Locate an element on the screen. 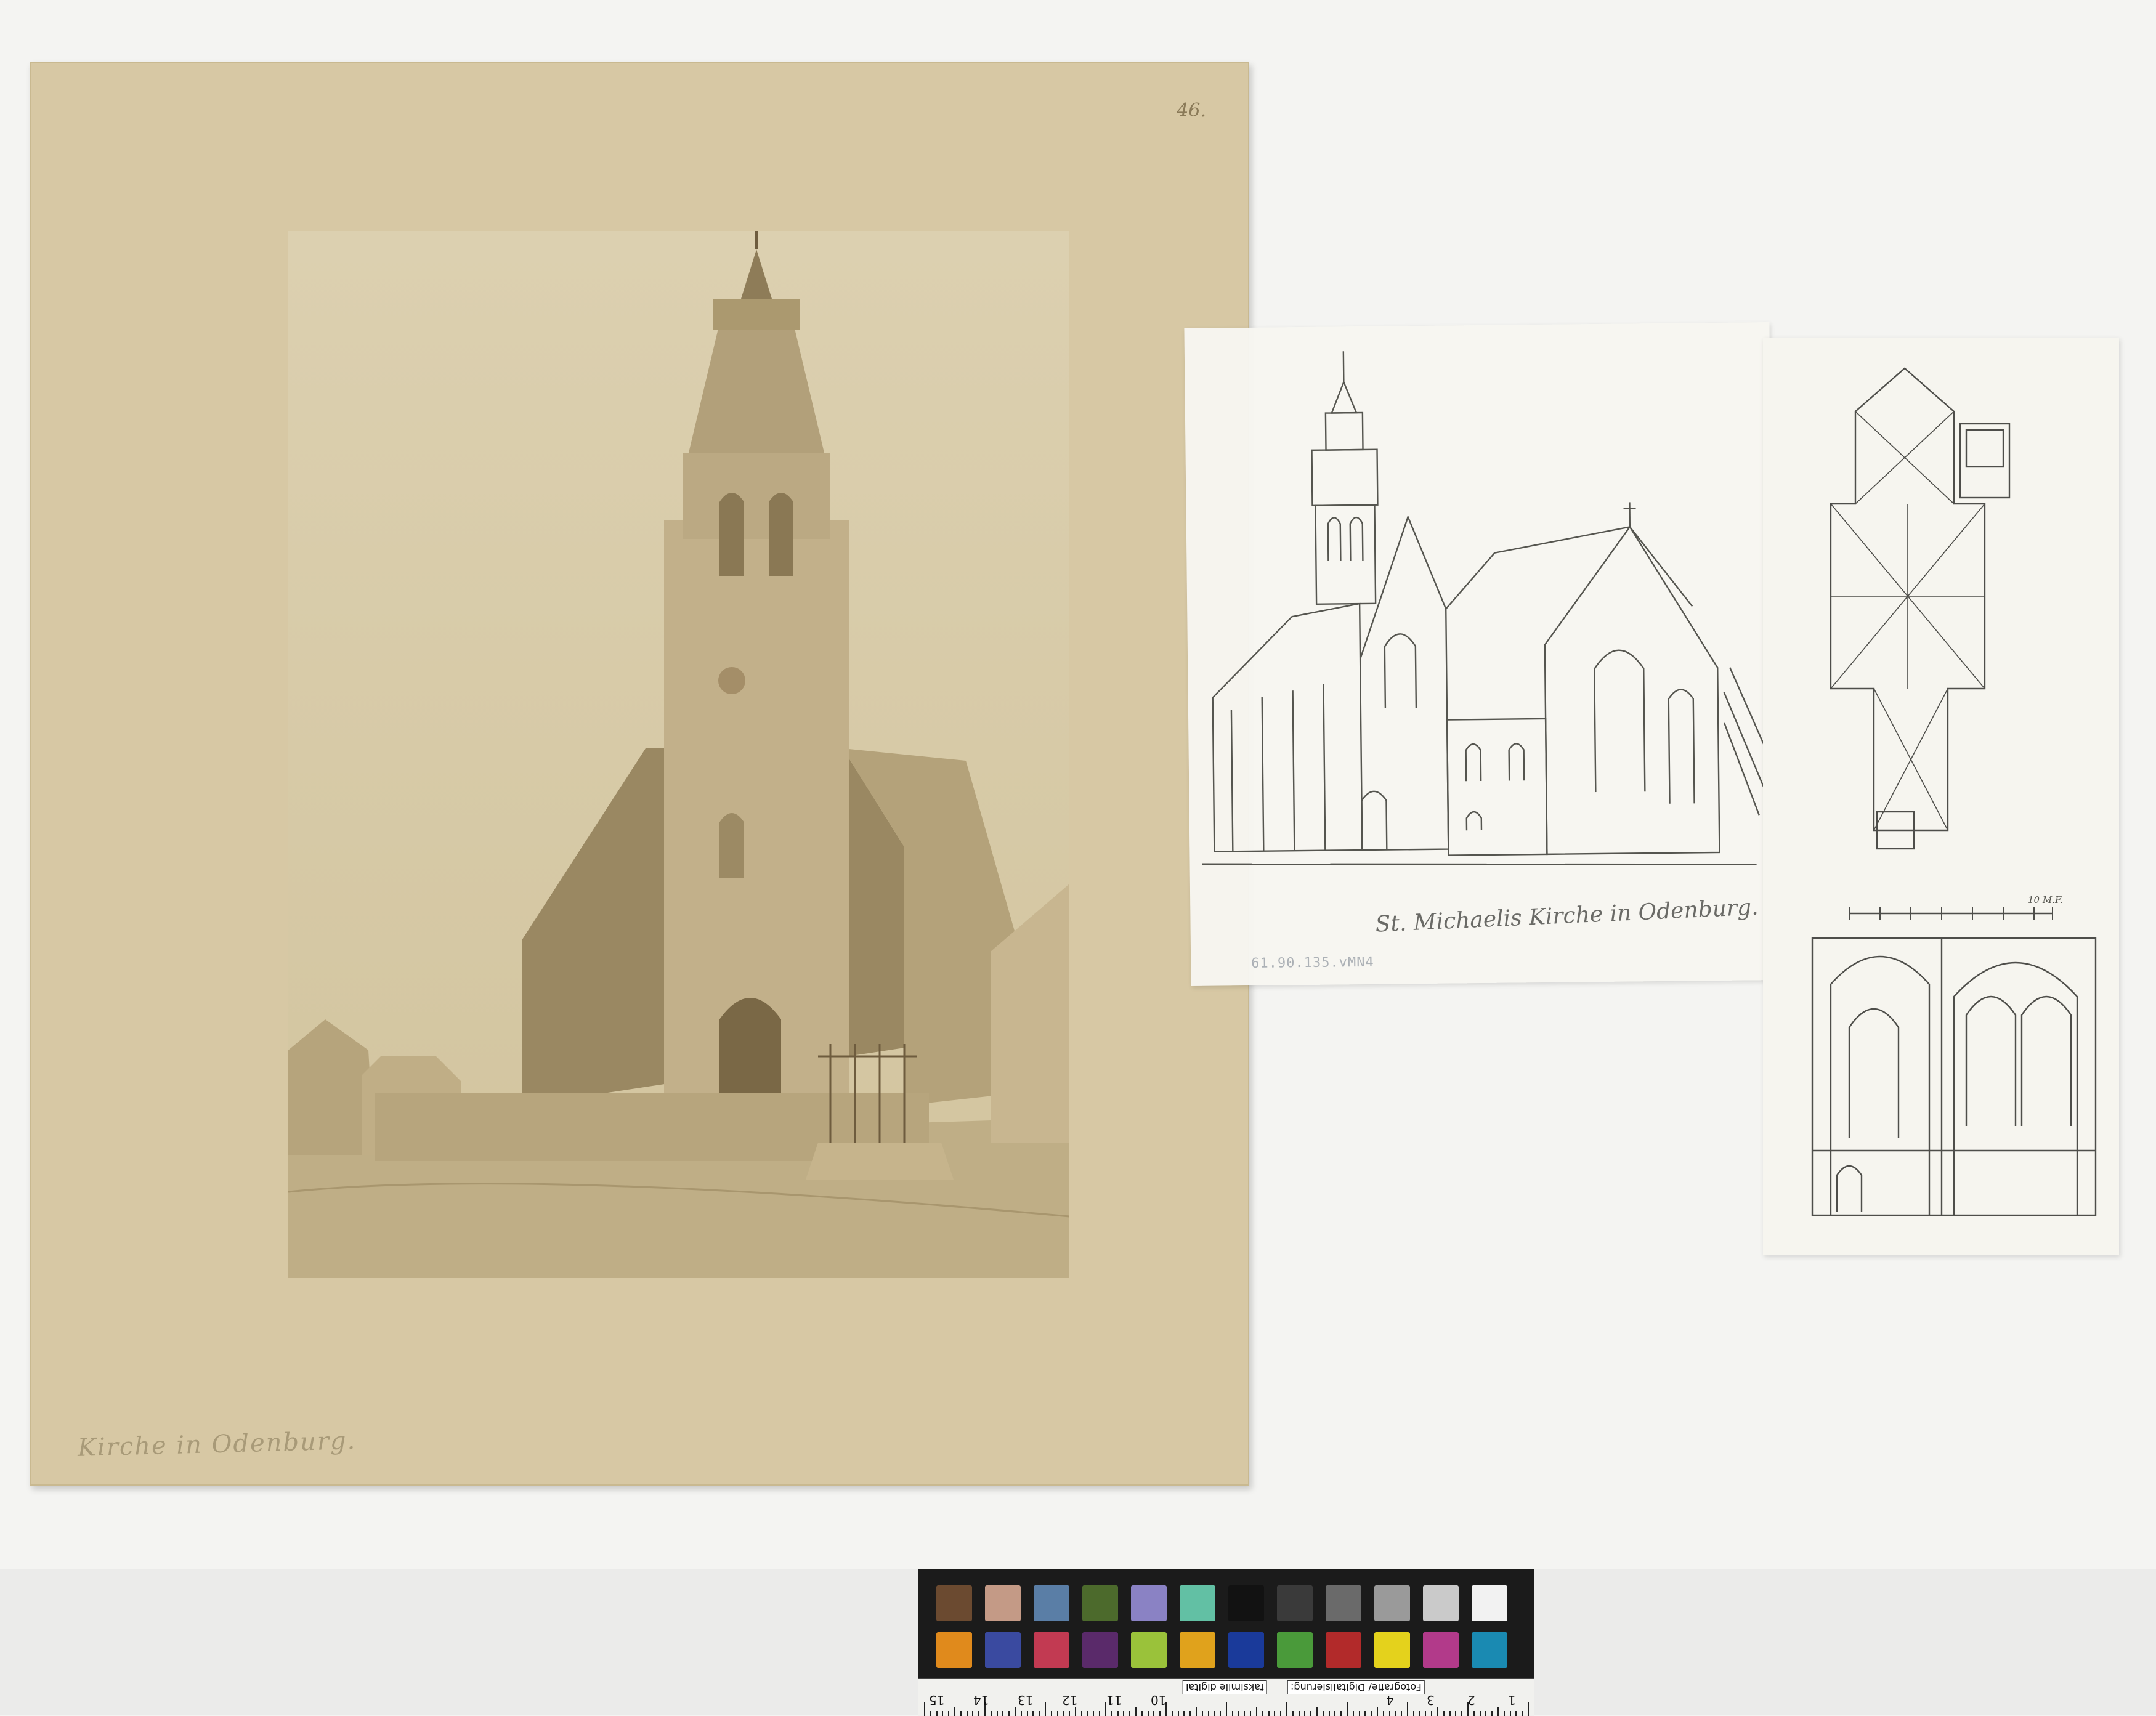  ruler-number: 4 is located at coordinates (1390, 1700).